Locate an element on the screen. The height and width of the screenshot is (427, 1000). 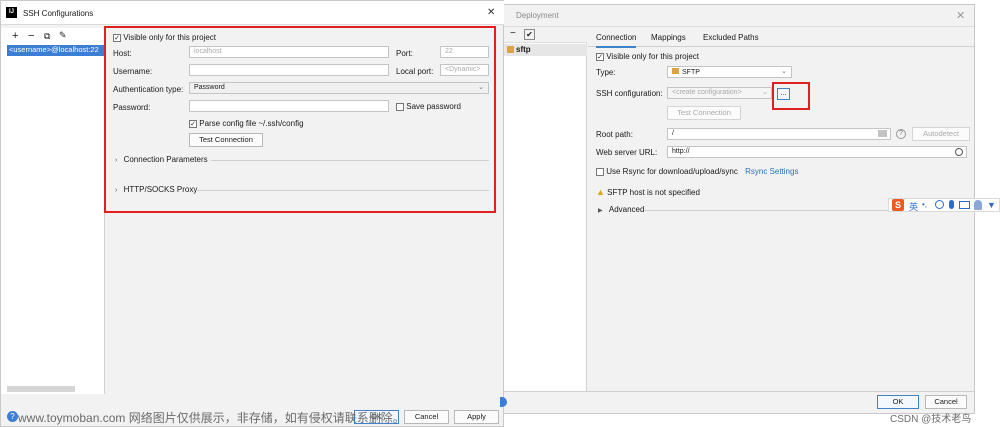
root-path-field: / is located at coordinates (779, 134).